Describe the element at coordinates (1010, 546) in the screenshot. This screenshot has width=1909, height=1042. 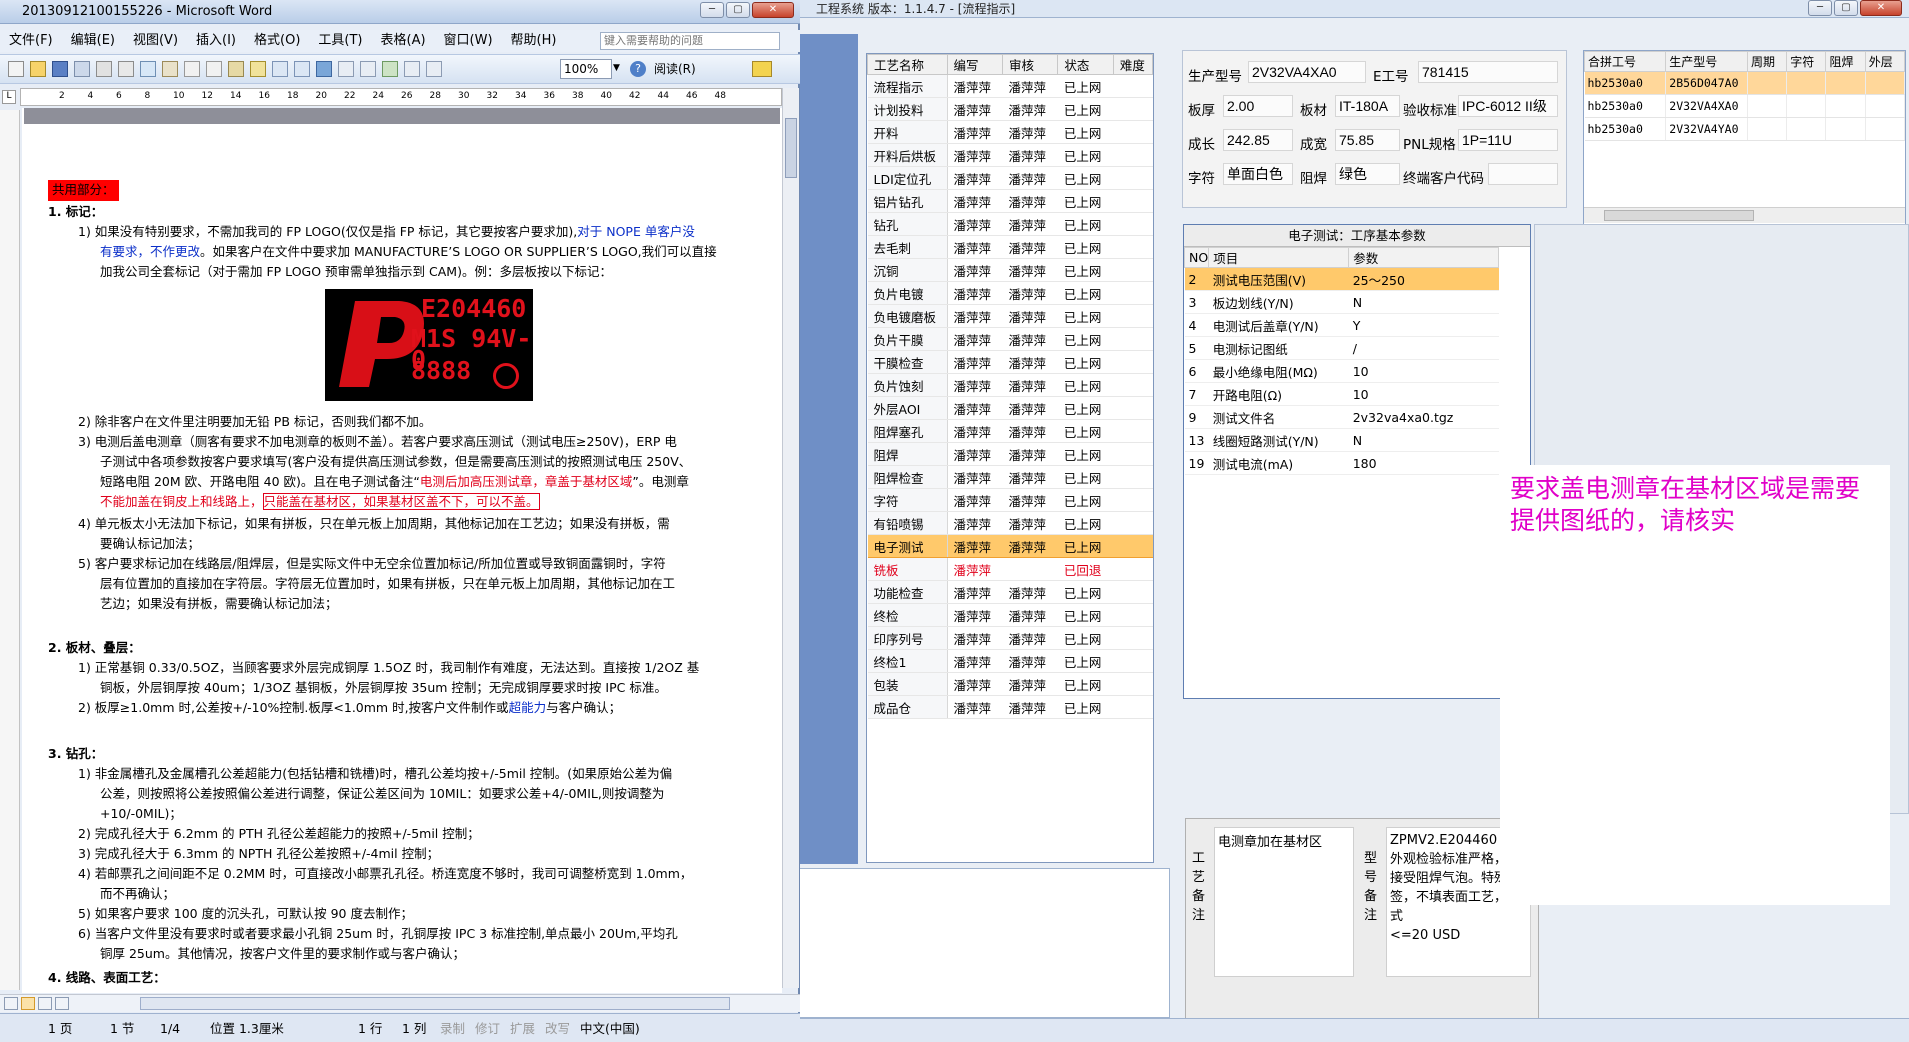
I see `process-row: 电子测试 潘萍萍 潘萍萍 已上网` at that location.